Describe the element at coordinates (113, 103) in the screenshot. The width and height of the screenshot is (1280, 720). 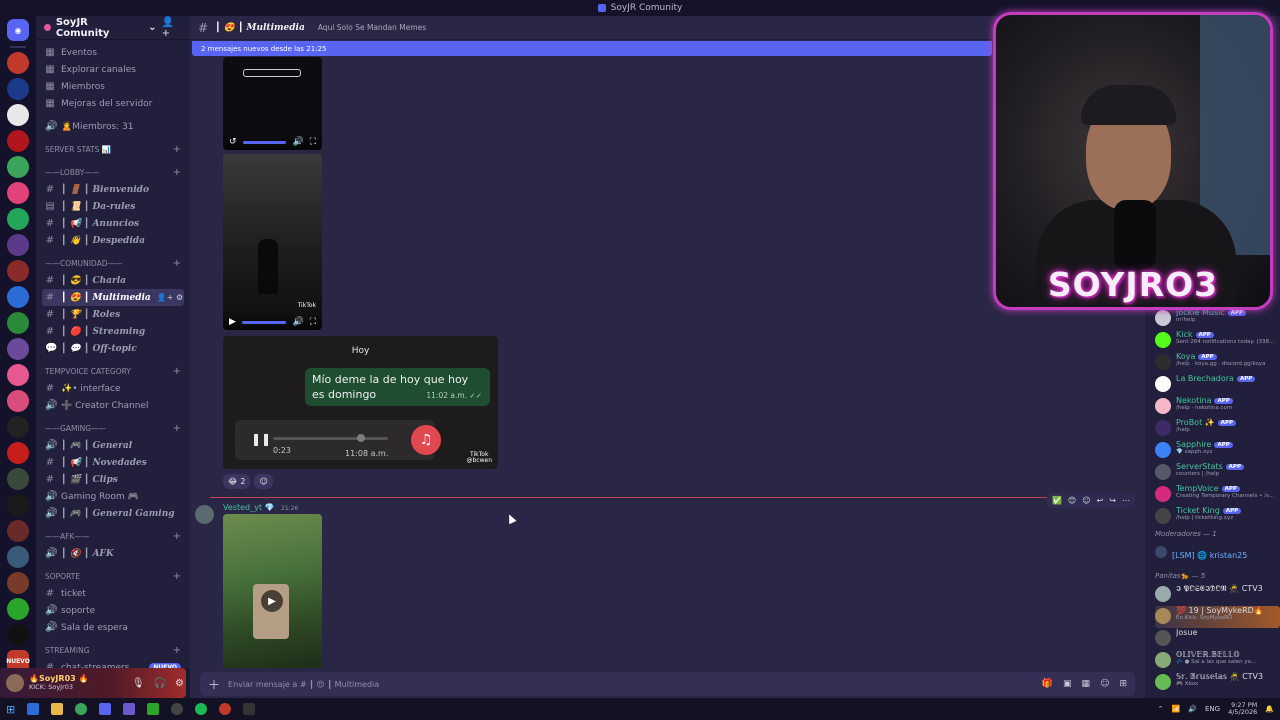
I see `server-menu-item: ▦ Mejoras del servidor` at that location.